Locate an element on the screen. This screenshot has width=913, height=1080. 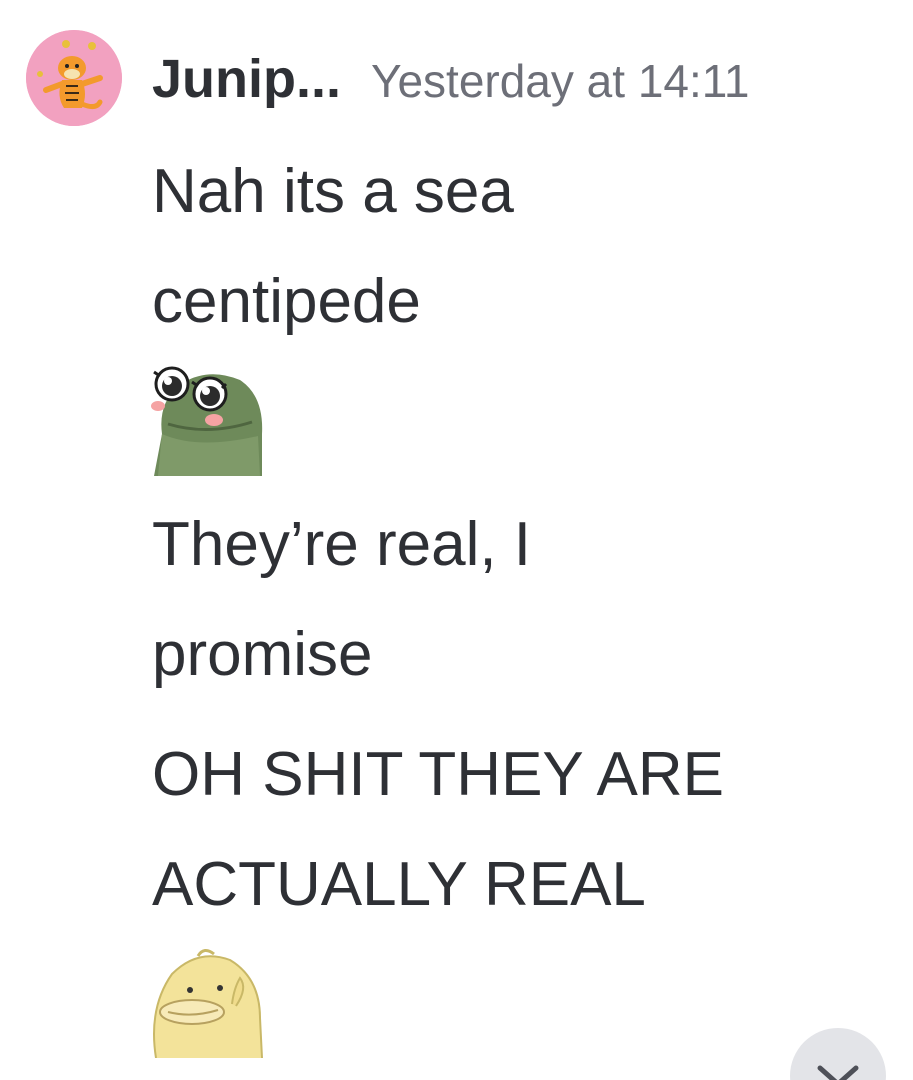
message-text-line: ACTUALLY REAL is located at coordinates (399, 884).